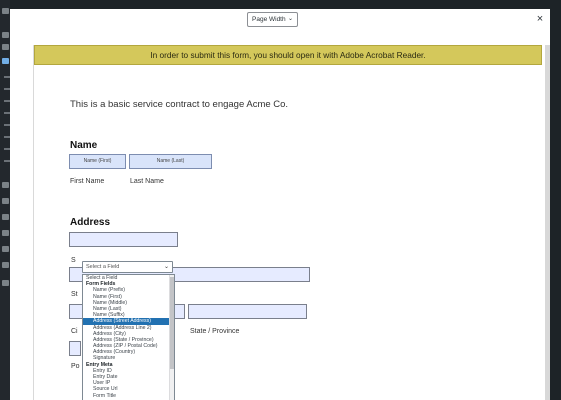 Image resolution: width=561 pixels, height=400 pixels. Describe the element at coordinates (269, 19) in the screenshot. I see `zoom-value: Page Width` at that location.